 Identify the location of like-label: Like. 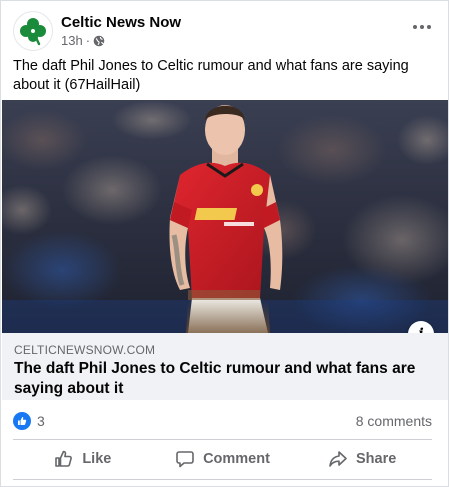
(97, 459).